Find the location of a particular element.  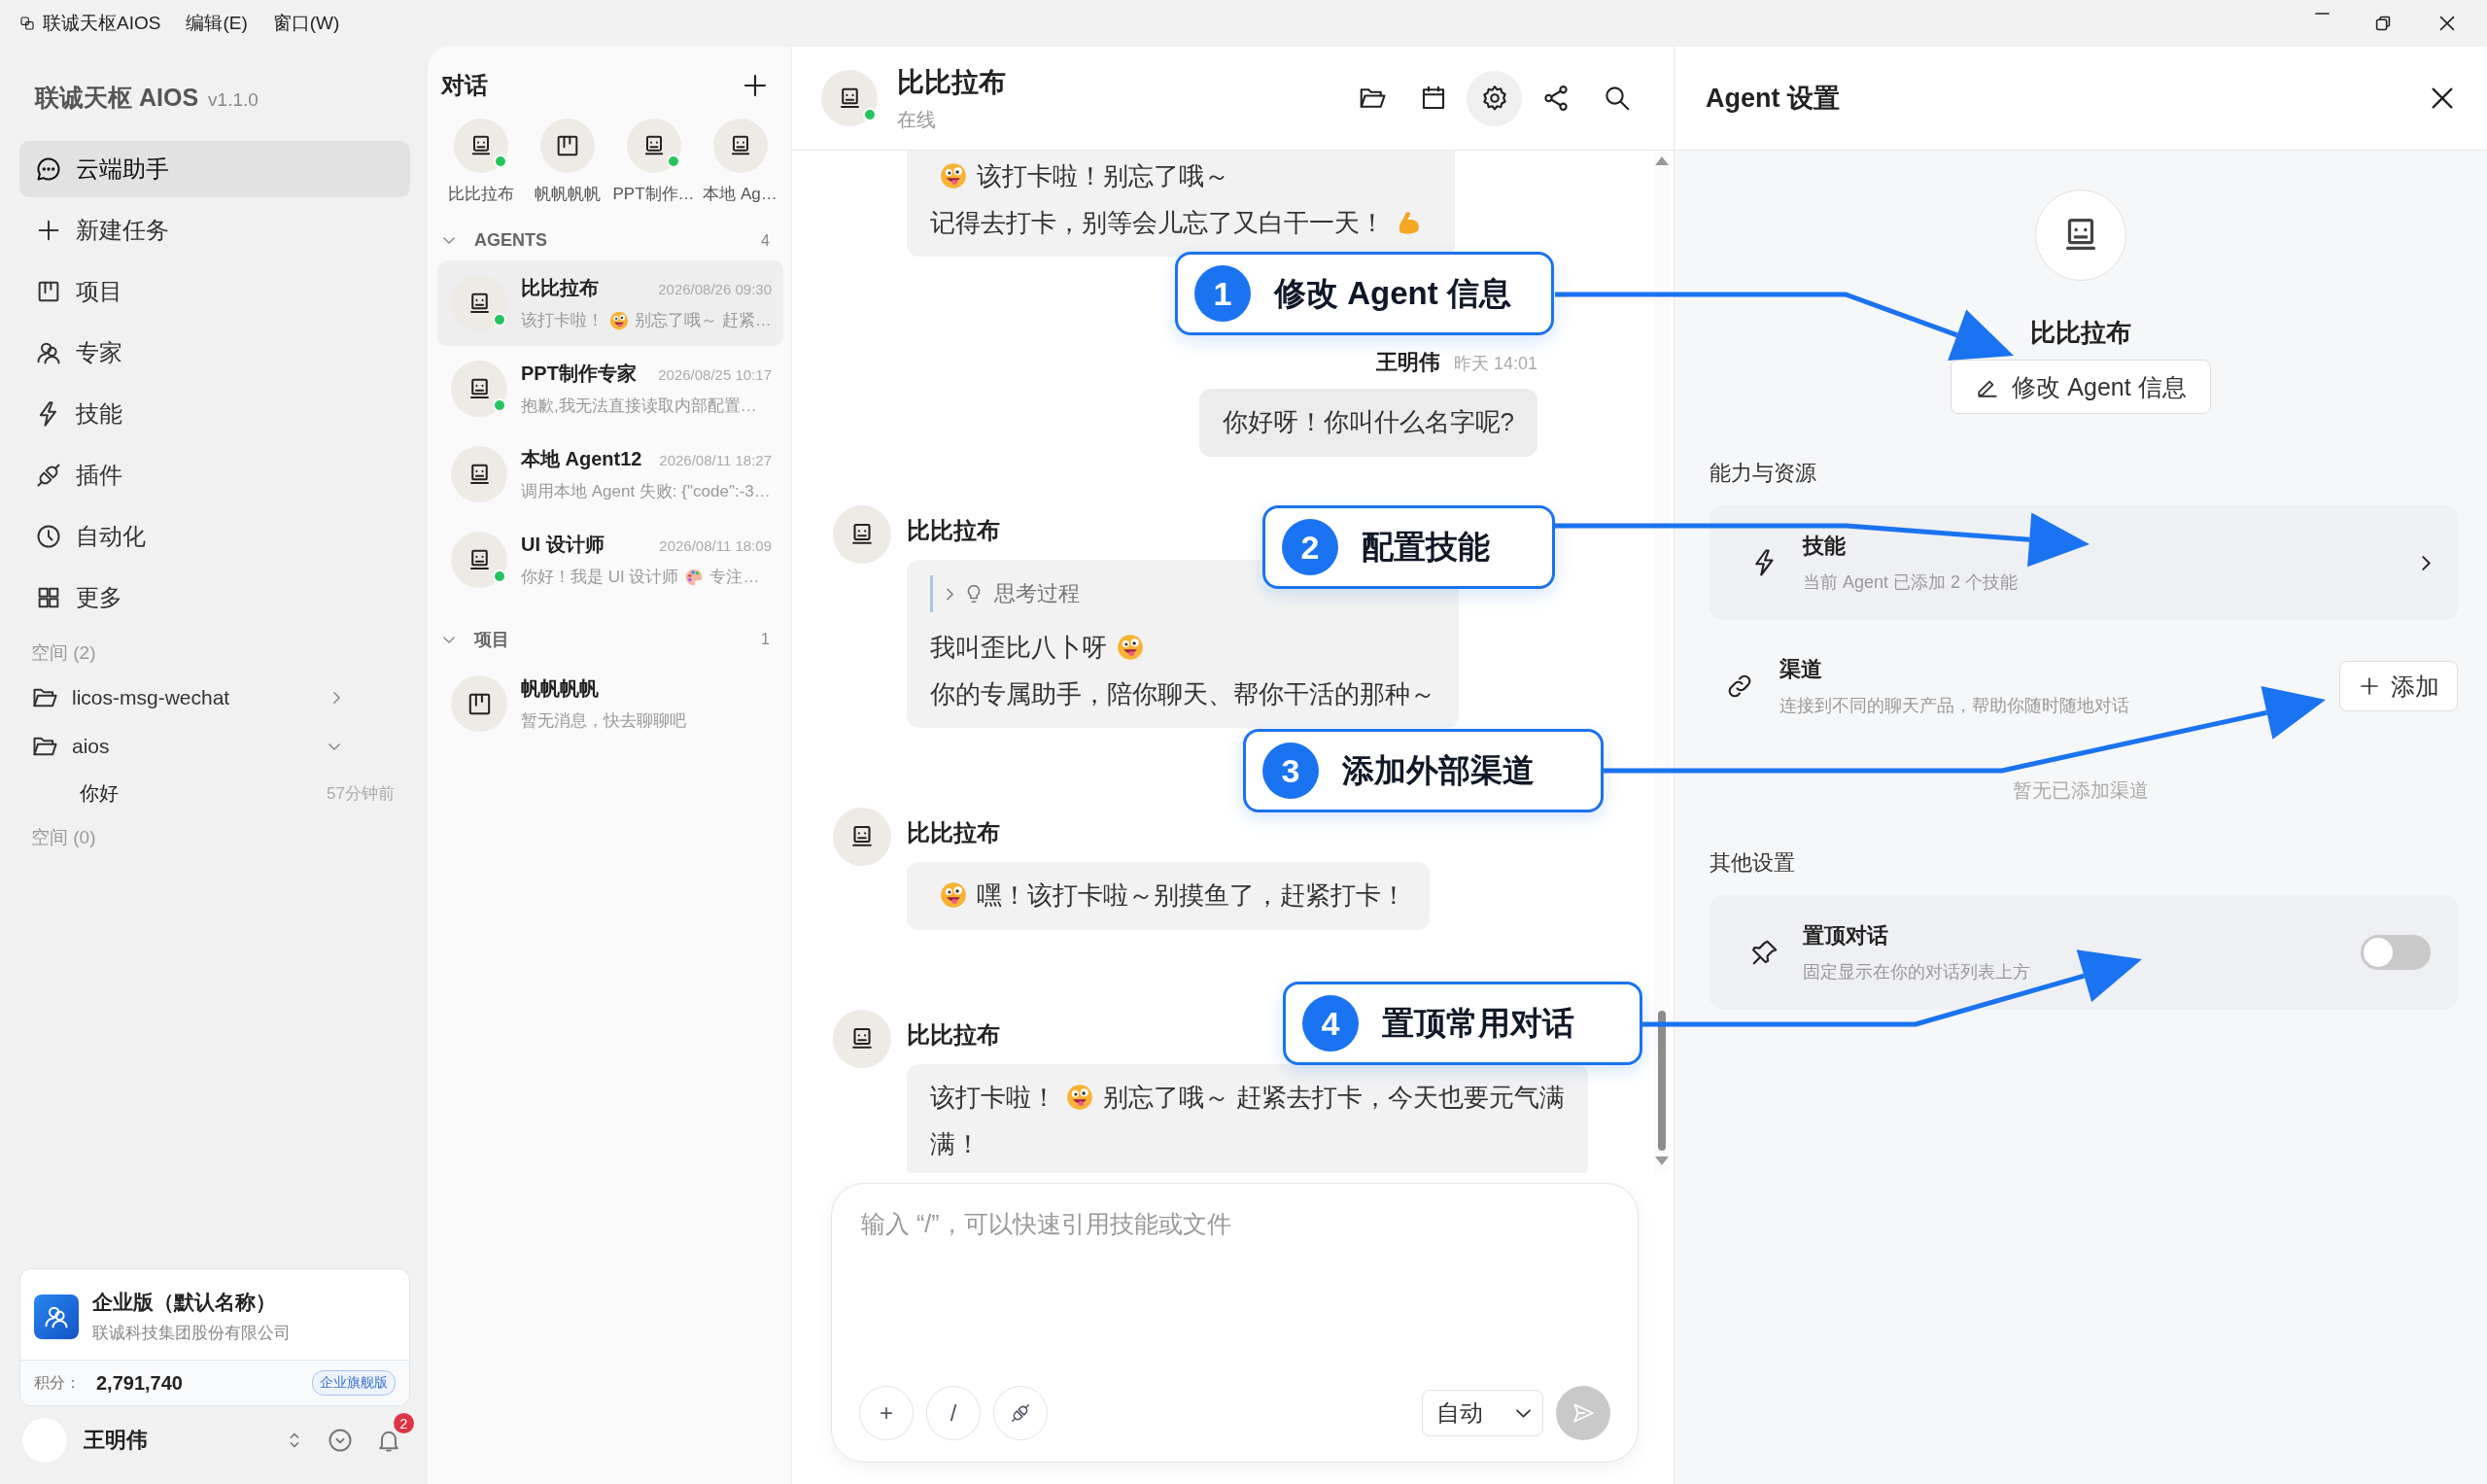

folder-item: licos-msg-wechat is located at coordinates (214, 697).